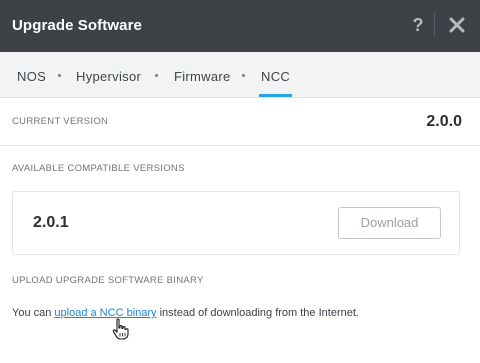 The height and width of the screenshot is (363, 480). Describe the element at coordinates (60, 121) in the screenshot. I see `current-version-label: CURRENT VERSION` at that location.